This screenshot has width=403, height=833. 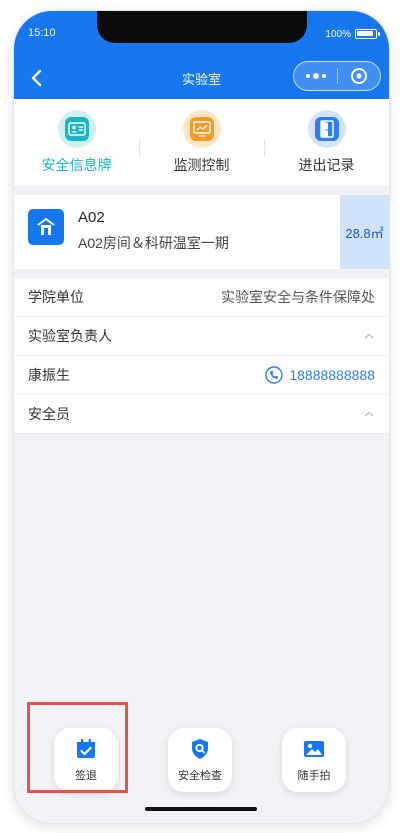 I want to click on college-label: 学院单位, so click(x=56, y=297).